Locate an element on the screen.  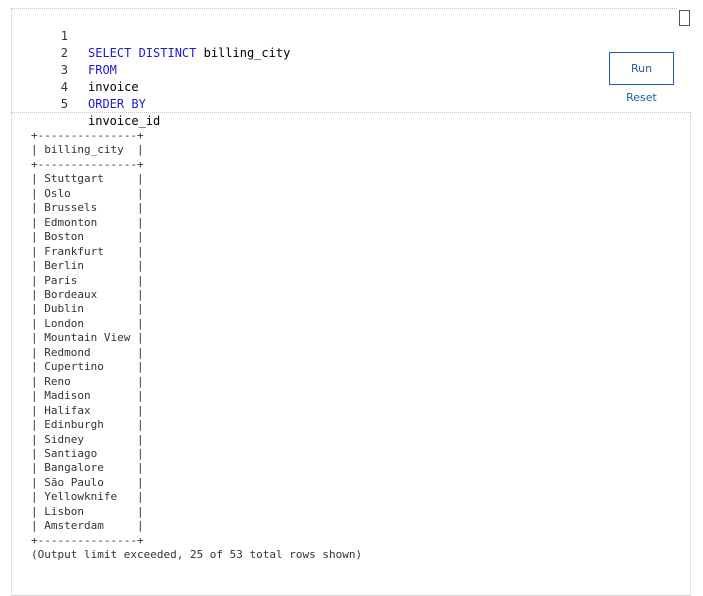
table-row: | Sidney | is located at coordinates (87, 439).